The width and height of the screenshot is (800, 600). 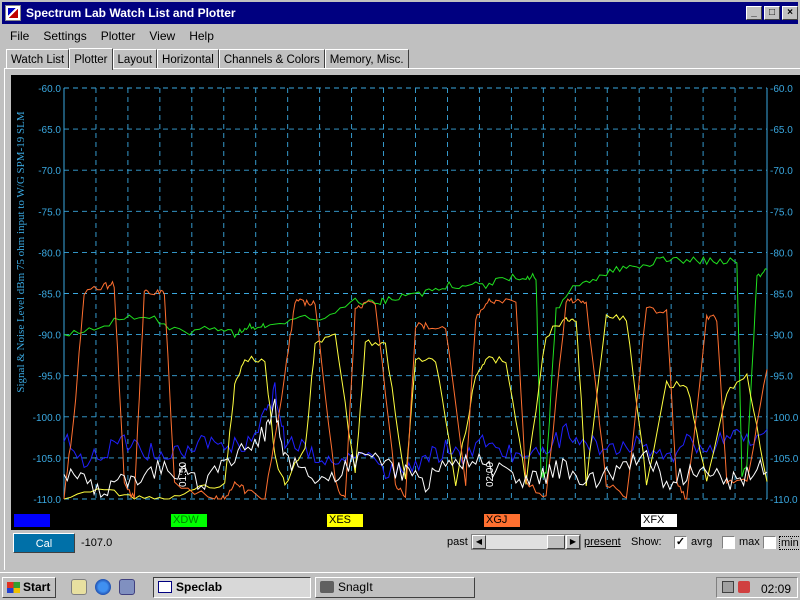 I want to click on task-snagit: SnagIt, so click(x=395, y=587).